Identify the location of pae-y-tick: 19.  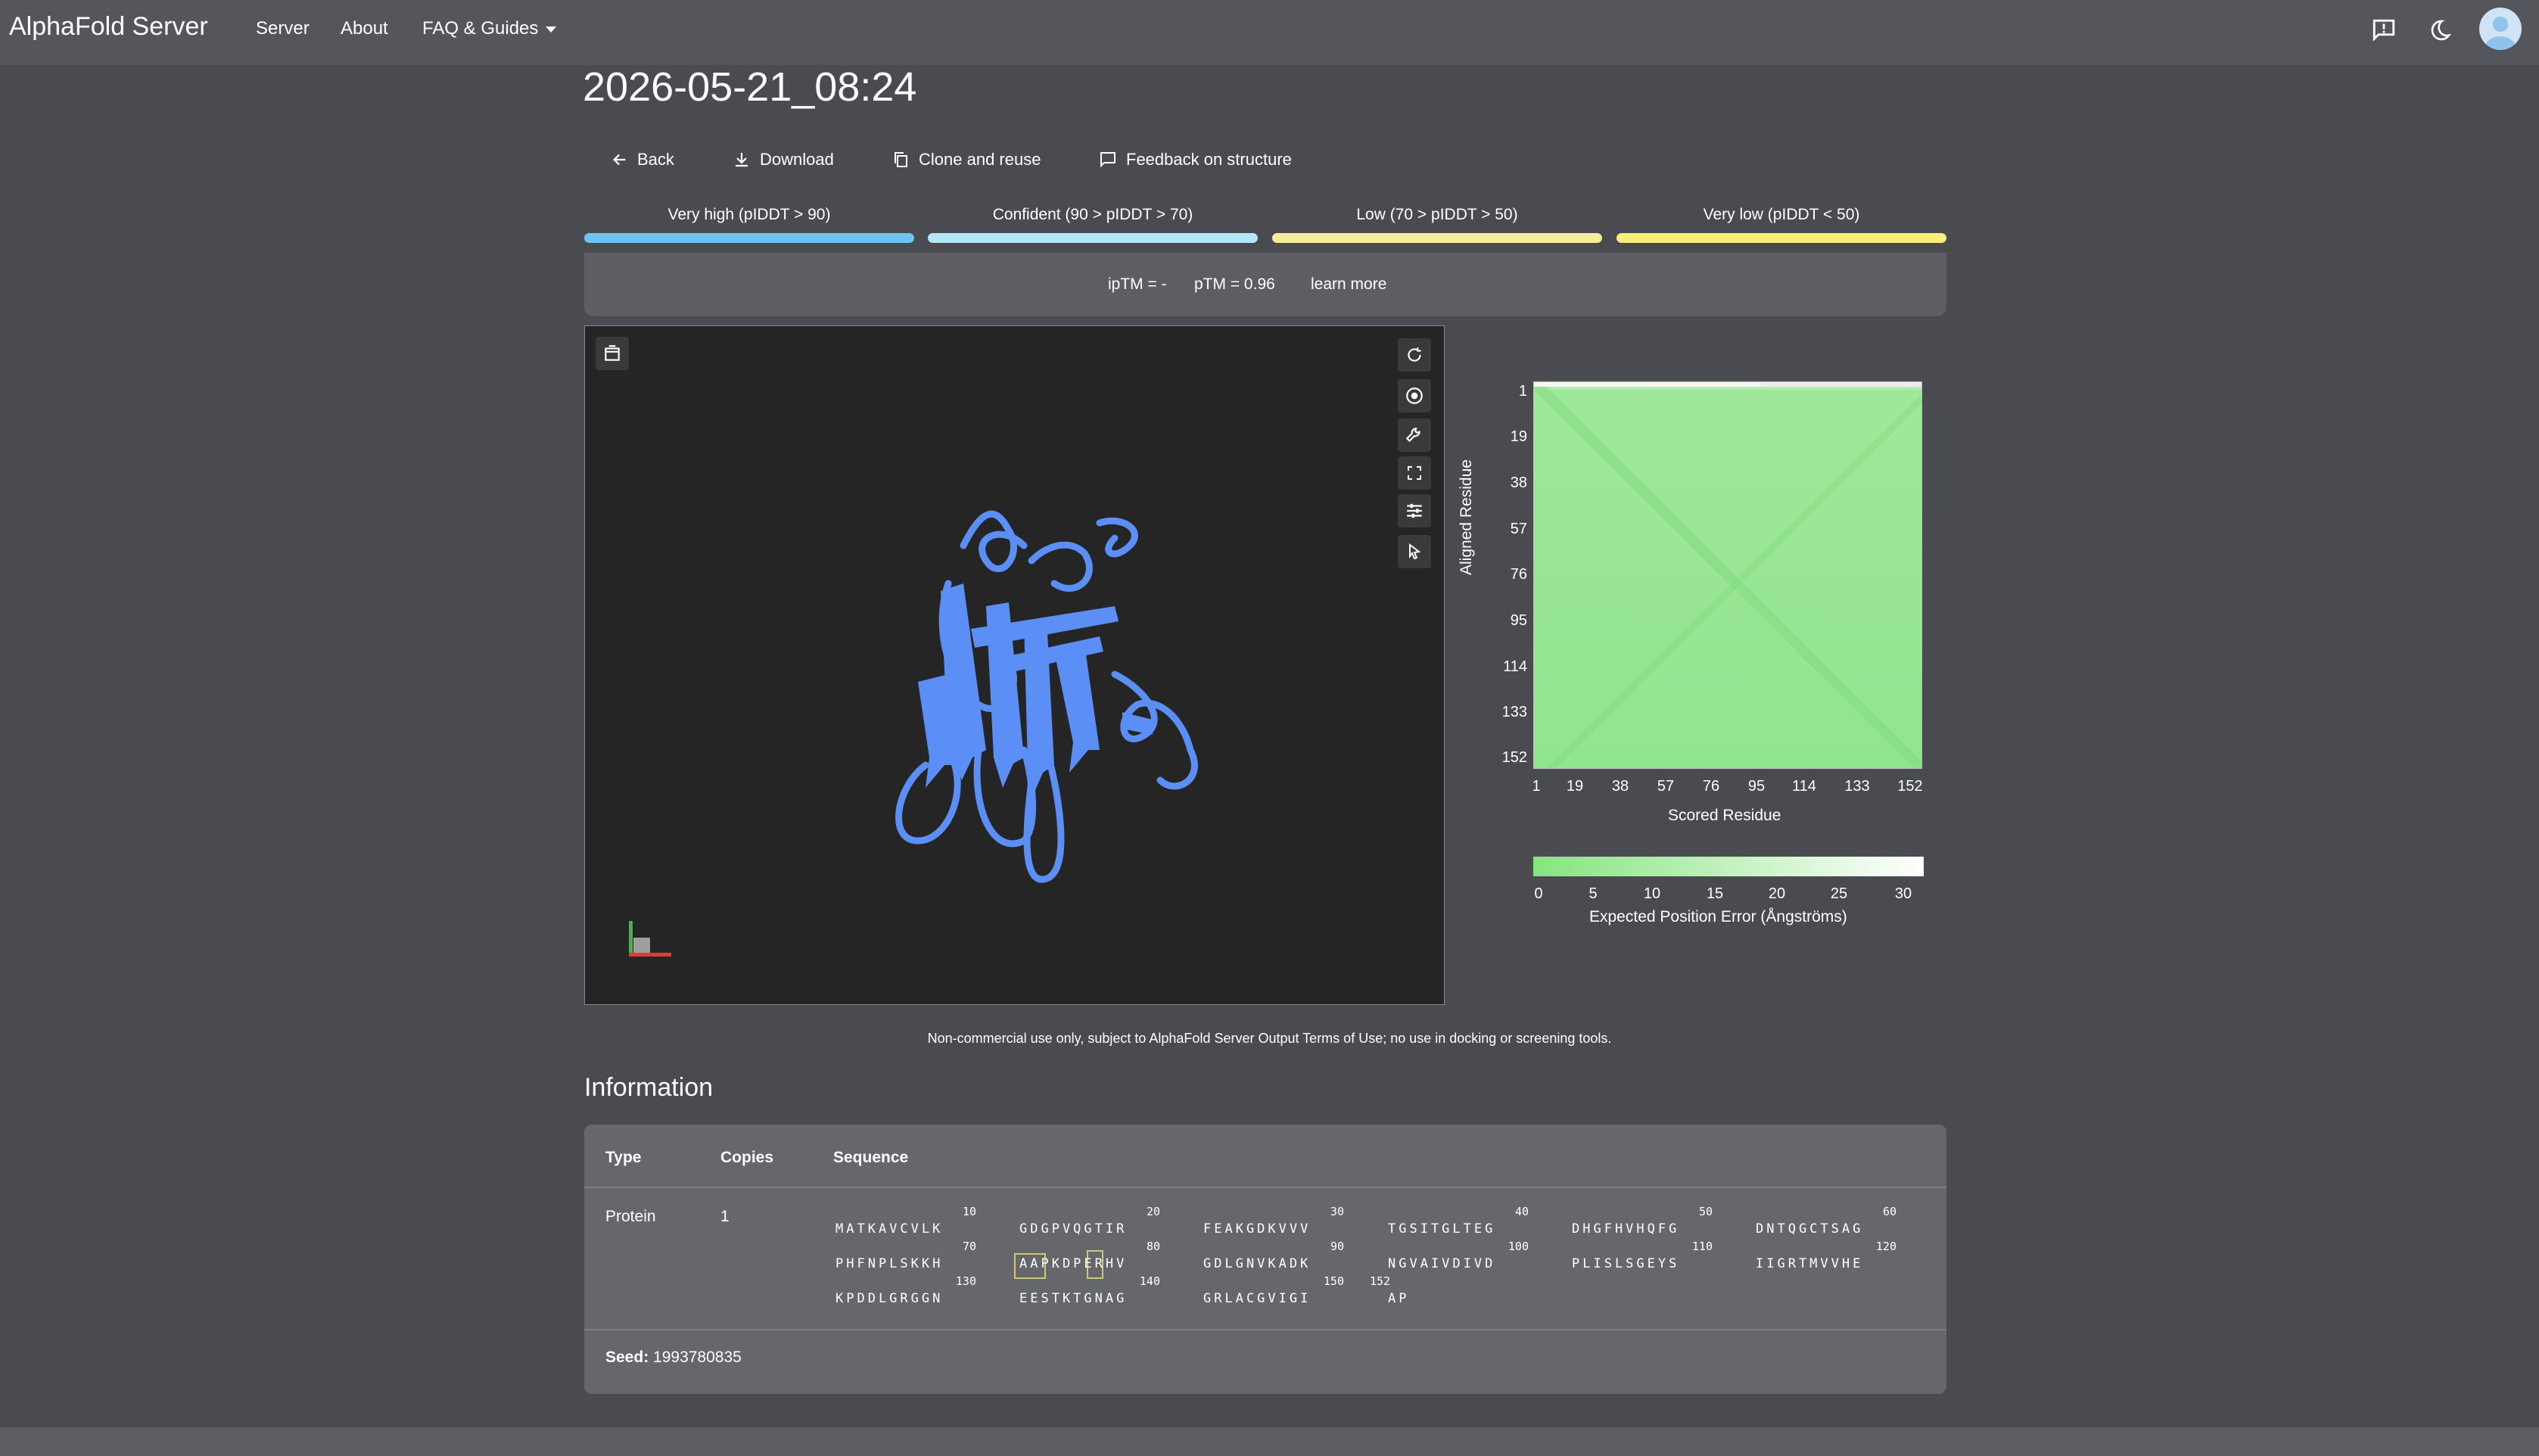
(1518, 437).